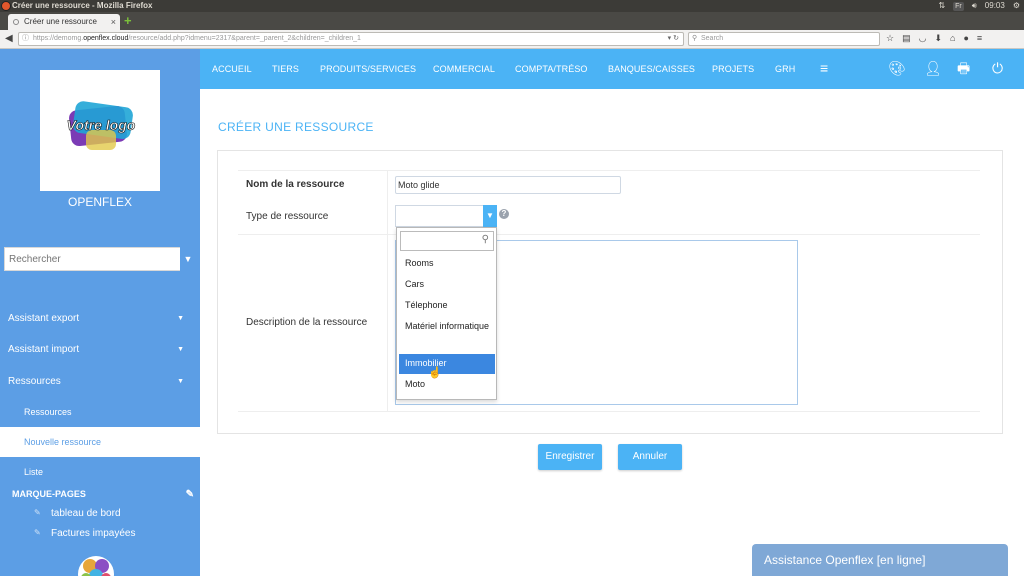 This screenshot has width=1024, height=576. I want to click on page-title: CRÉER UNE RESSOURCE, so click(296, 127).